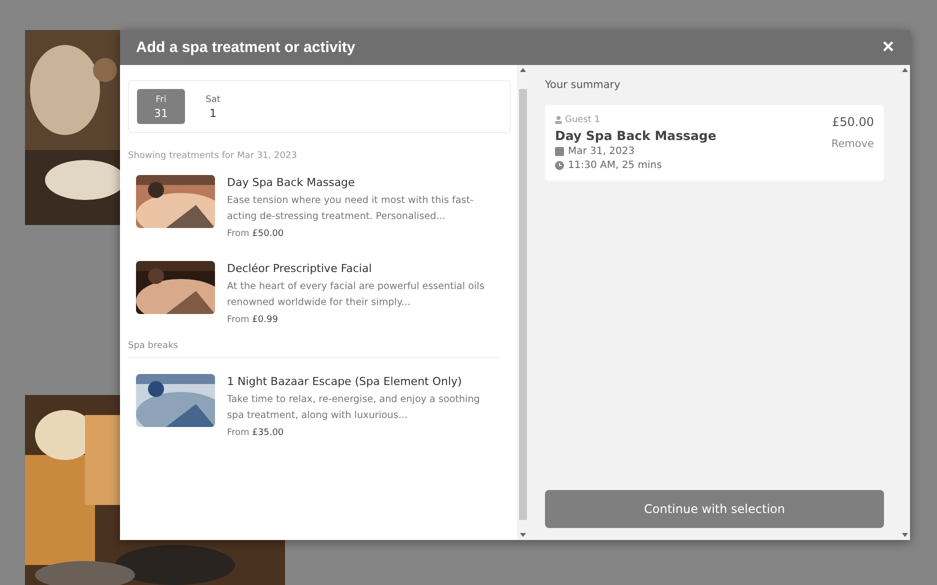 This screenshot has height=585, width=937. I want to click on showing-label: Showing treatments for Mar 31, 2023, so click(213, 156).